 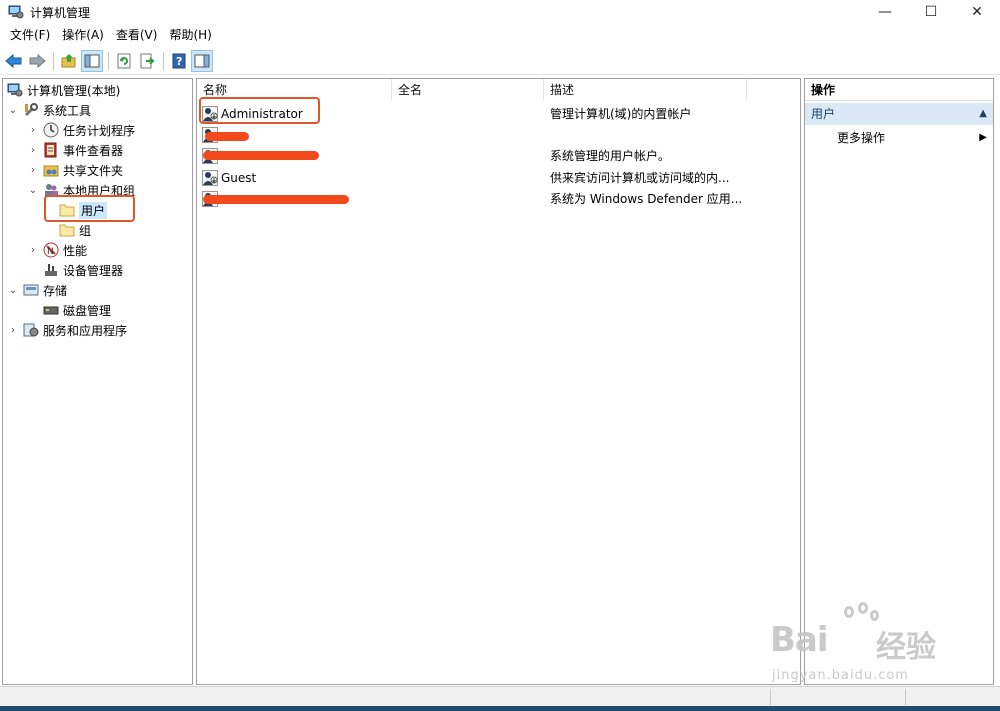 What do you see at coordinates (977, 12) in the screenshot?
I see `close-button: ✕` at bounding box center [977, 12].